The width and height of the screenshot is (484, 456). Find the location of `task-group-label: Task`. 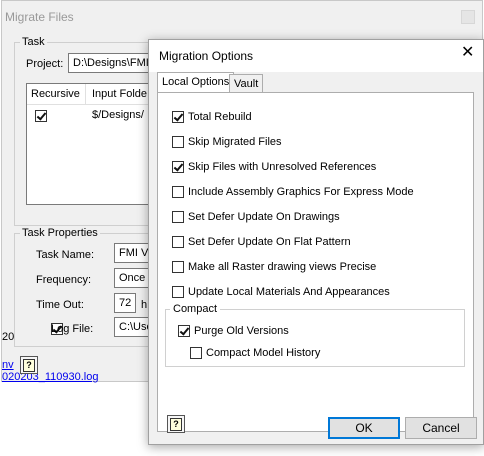

task-group-label: Task is located at coordinates (33, 42).